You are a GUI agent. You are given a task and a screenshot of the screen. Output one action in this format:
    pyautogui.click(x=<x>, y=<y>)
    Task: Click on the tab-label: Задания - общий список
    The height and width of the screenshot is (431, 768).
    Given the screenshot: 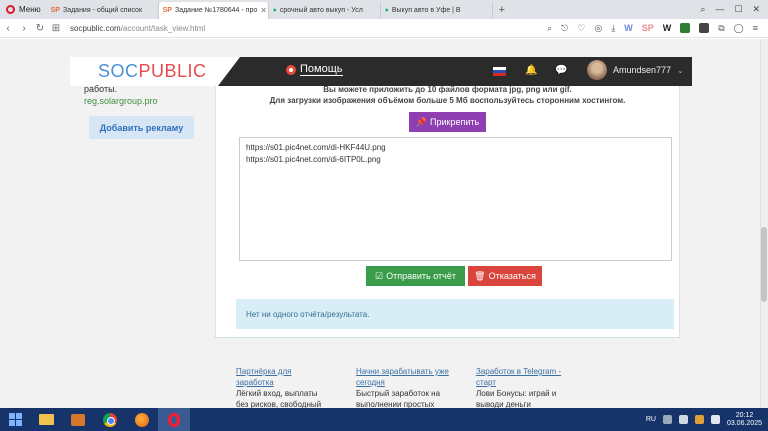 What is the action you would take?
    pyautogui.click(x=102, y=10)
    